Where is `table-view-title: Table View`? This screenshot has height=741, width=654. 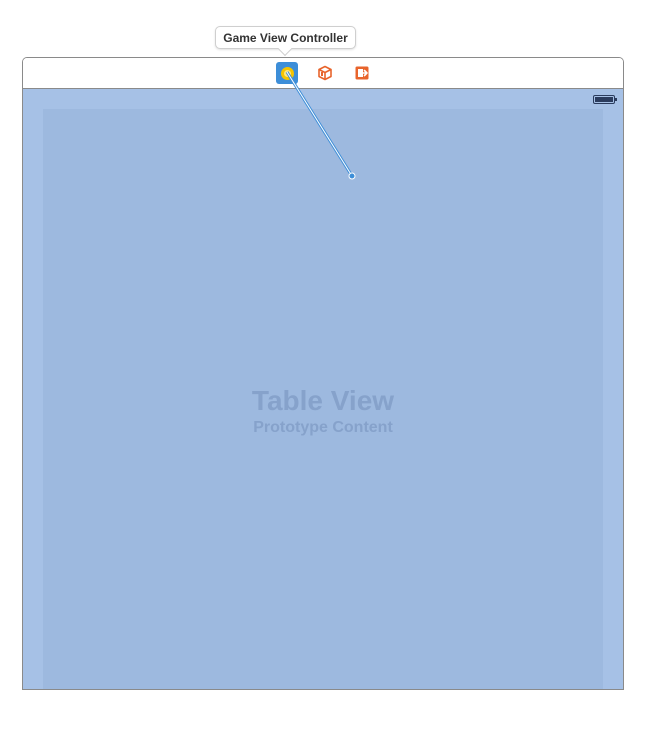 table-view-title: Table View is located at coordinates (323, 400).